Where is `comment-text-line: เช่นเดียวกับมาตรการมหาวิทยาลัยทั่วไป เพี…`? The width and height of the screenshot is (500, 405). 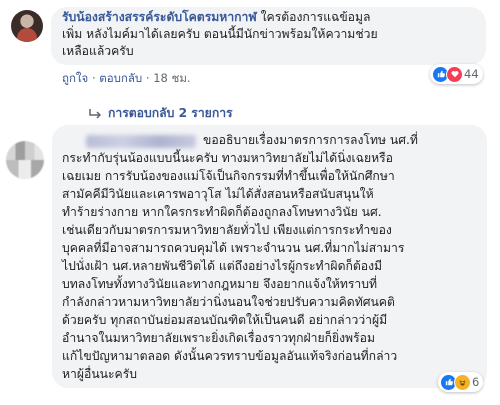 comment-text-line: เช่นเดียวกับมาตรการมหาวิทยาลัยทั่วไป เพี… is located at coordinates (227, 230).